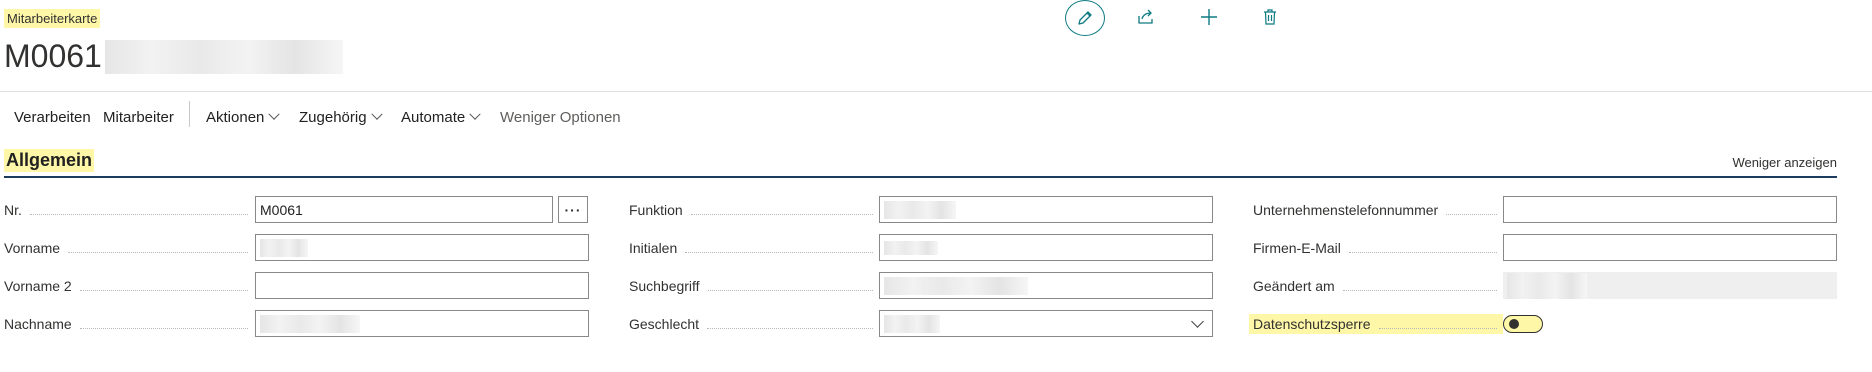 This screenshot has width=1872, height=372. I want to click on label-vorname2: Vorname 2, so click(129, 286).